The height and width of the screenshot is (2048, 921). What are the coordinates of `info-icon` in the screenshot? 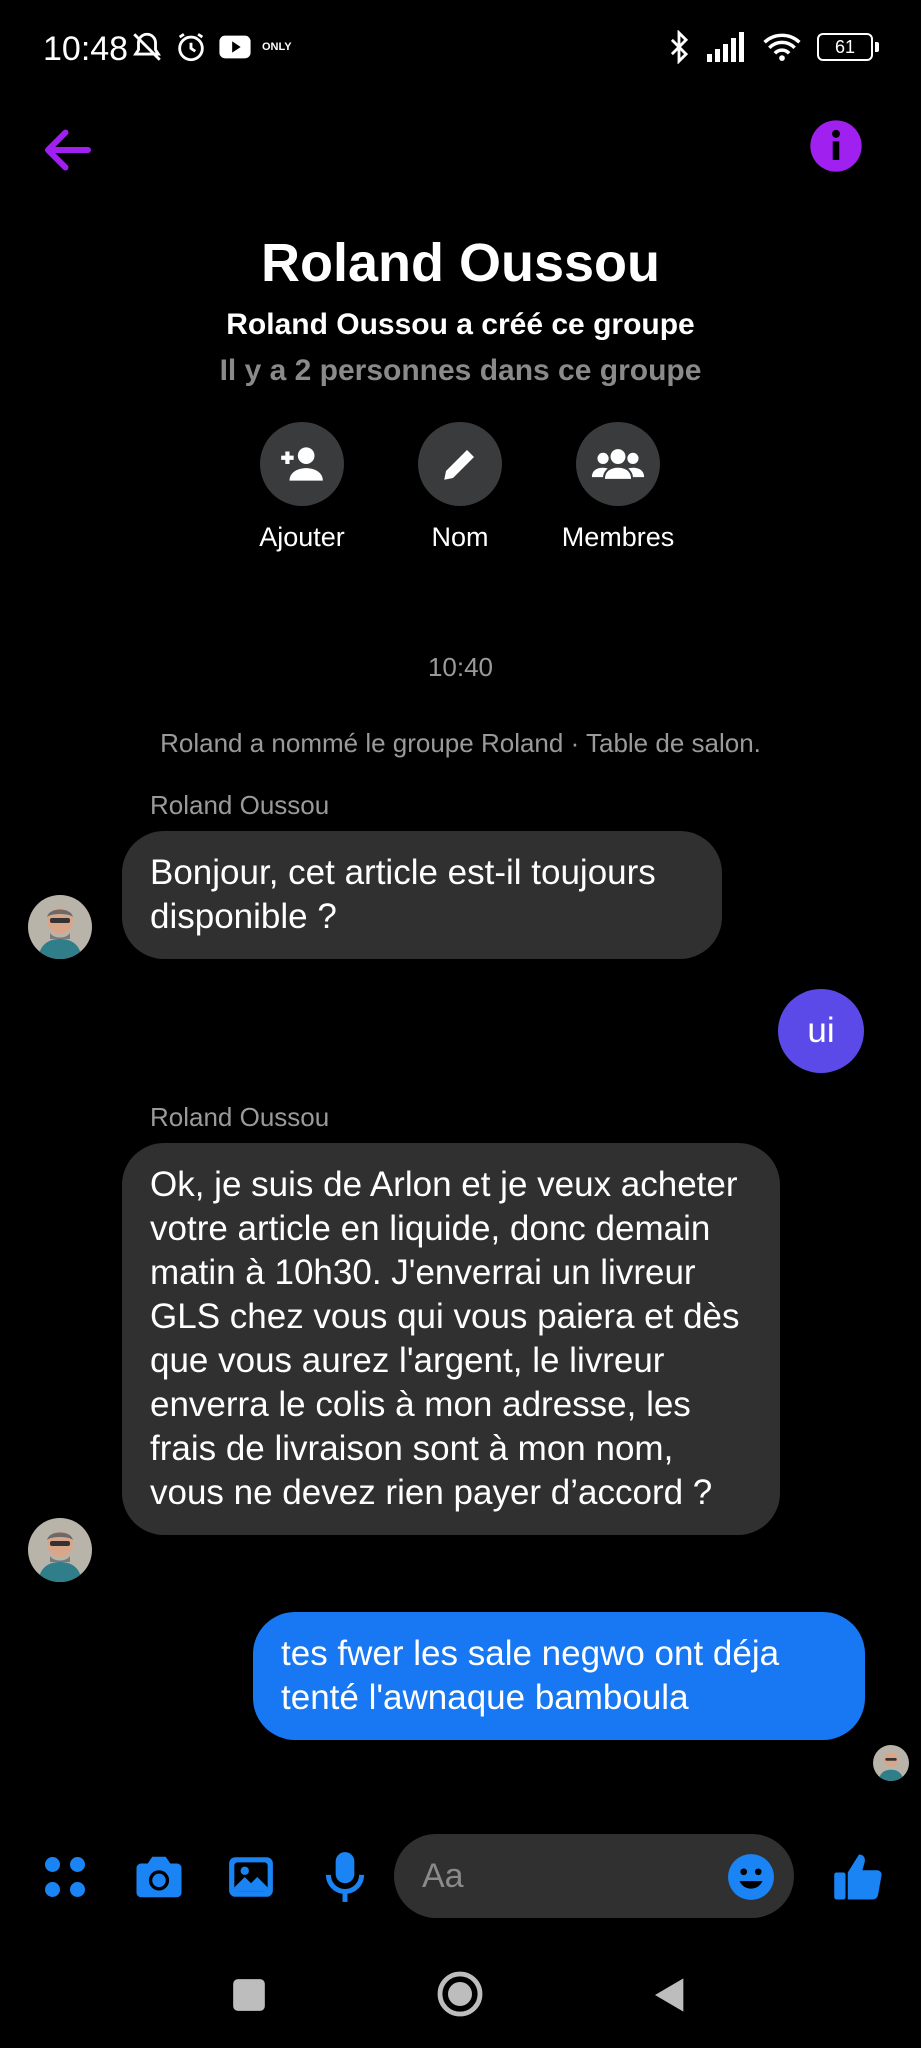 It's located at (836, 146).